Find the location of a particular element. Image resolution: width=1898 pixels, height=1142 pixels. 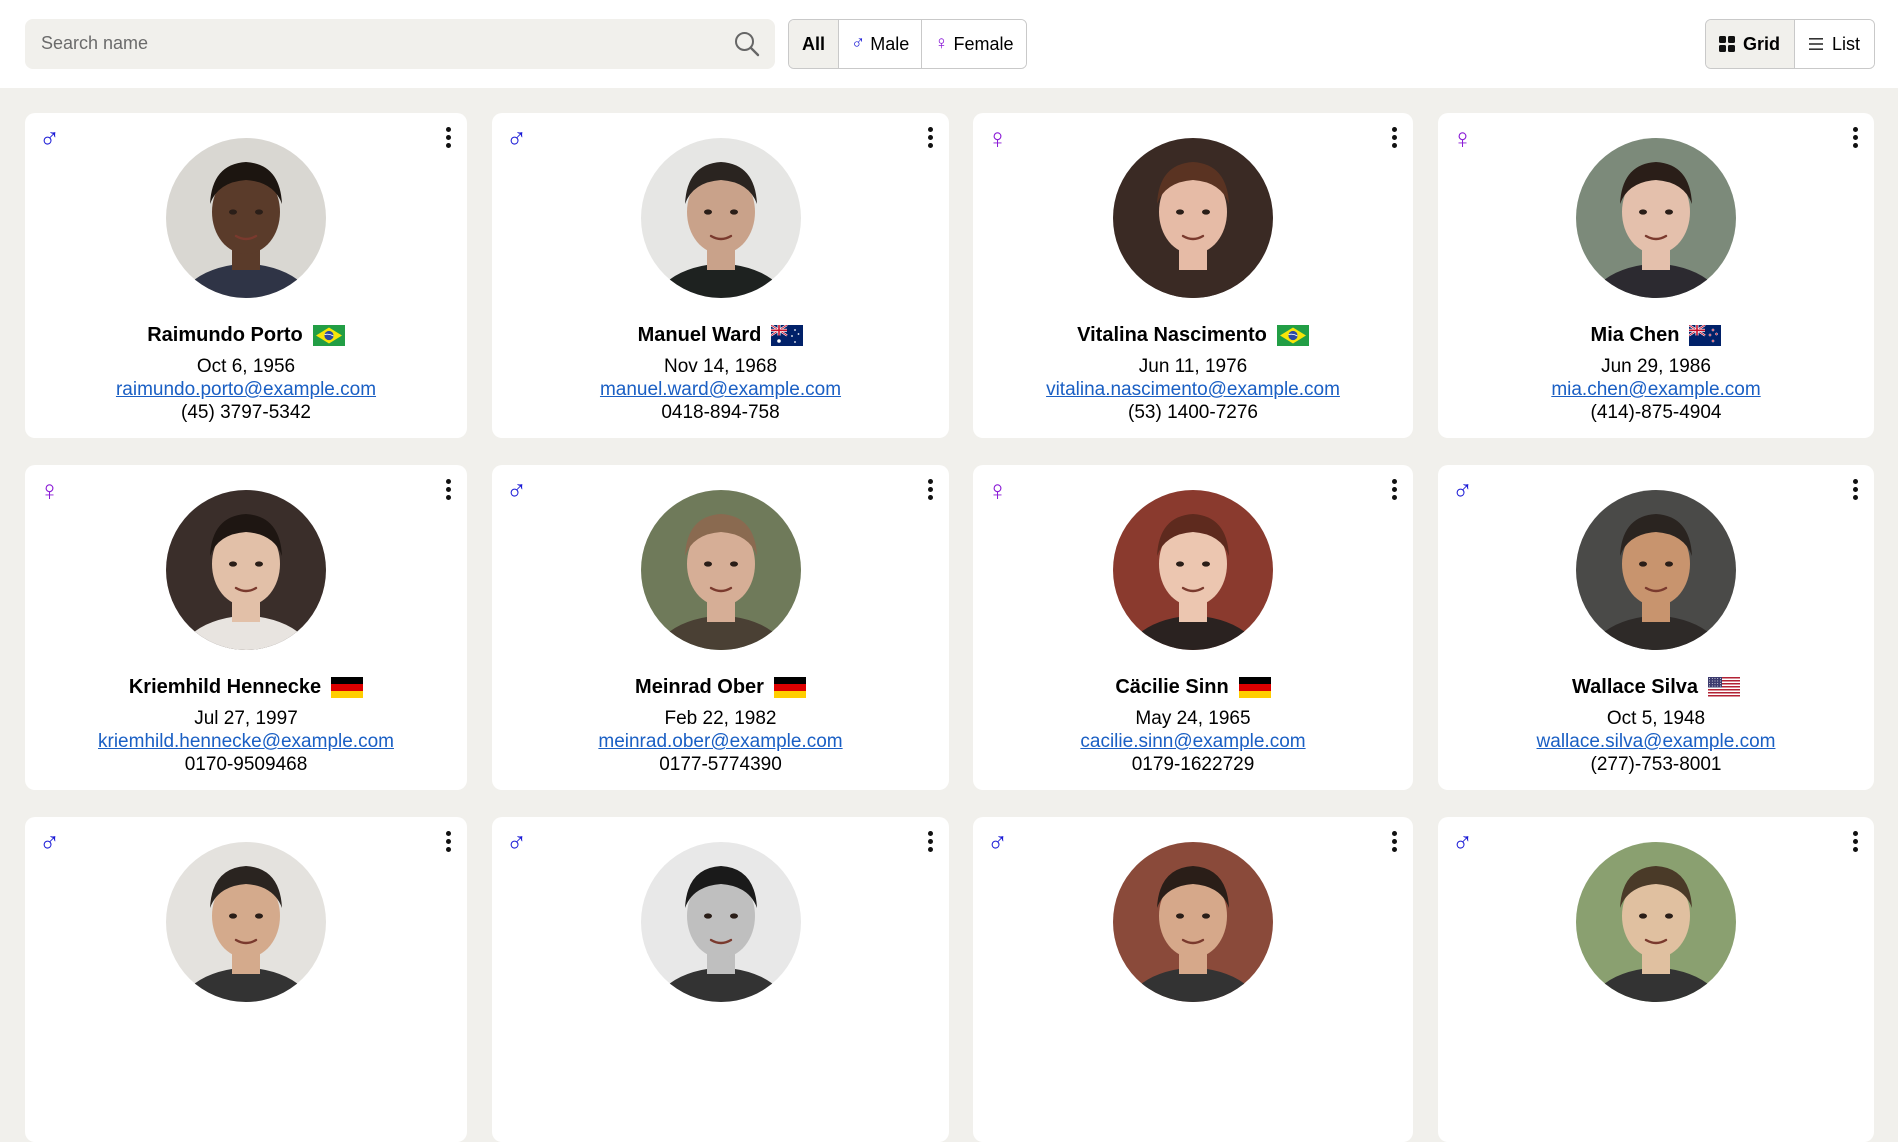

date-of-birth: Feb 22, 1982 is located at coordinates (720, 718).